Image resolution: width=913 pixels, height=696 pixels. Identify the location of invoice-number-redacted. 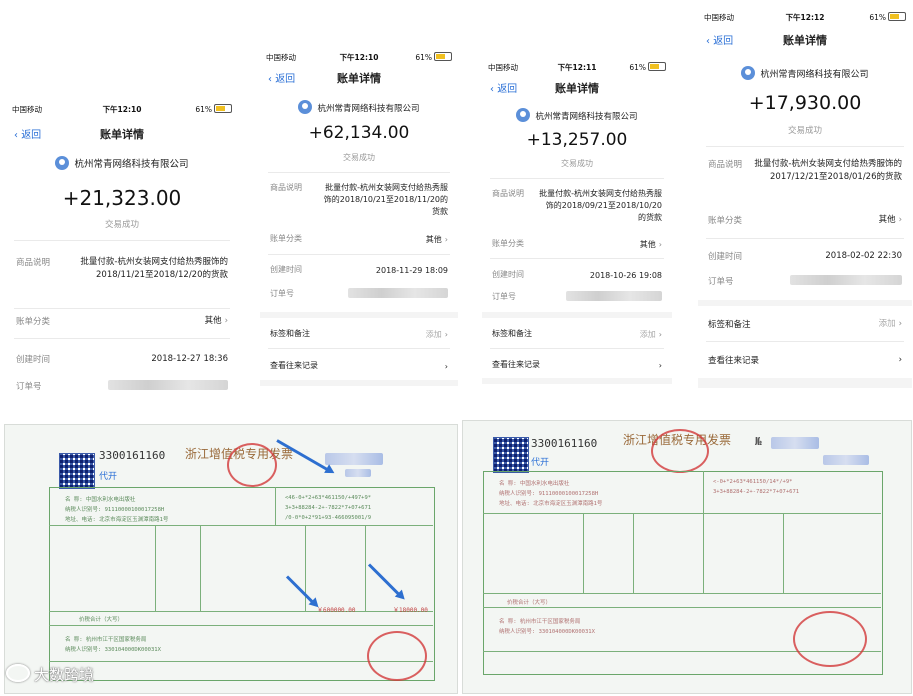
(354, 459).